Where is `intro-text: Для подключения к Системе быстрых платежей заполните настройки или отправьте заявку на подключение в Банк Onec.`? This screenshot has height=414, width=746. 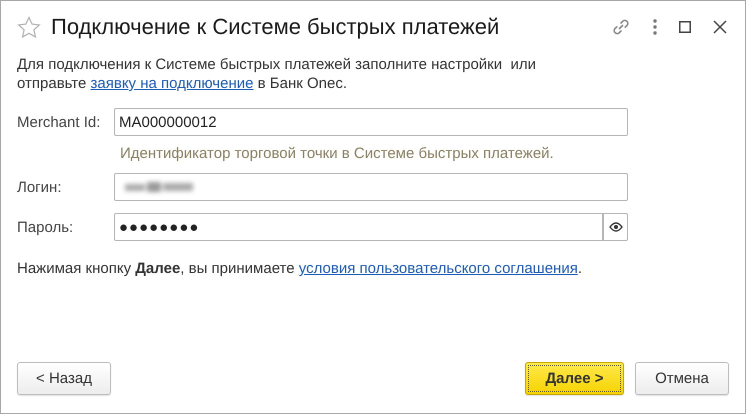 intro-text: Для подключения к Системе быстрых платежей заполните настройки или отправьте заявку на подключение в Банк Onec. is located at coordinates (277, 74).